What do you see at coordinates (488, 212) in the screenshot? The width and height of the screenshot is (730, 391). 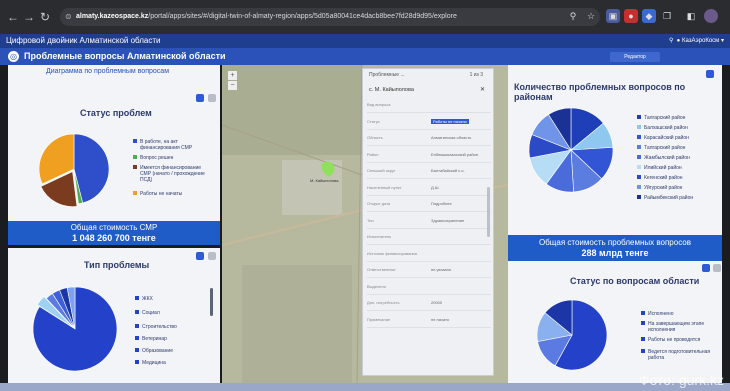 I see `popup-scrollbar` at bounding box center [488, 212].